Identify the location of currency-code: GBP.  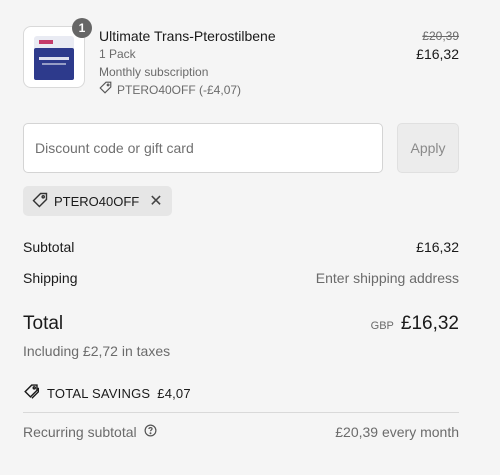
(382, 326).